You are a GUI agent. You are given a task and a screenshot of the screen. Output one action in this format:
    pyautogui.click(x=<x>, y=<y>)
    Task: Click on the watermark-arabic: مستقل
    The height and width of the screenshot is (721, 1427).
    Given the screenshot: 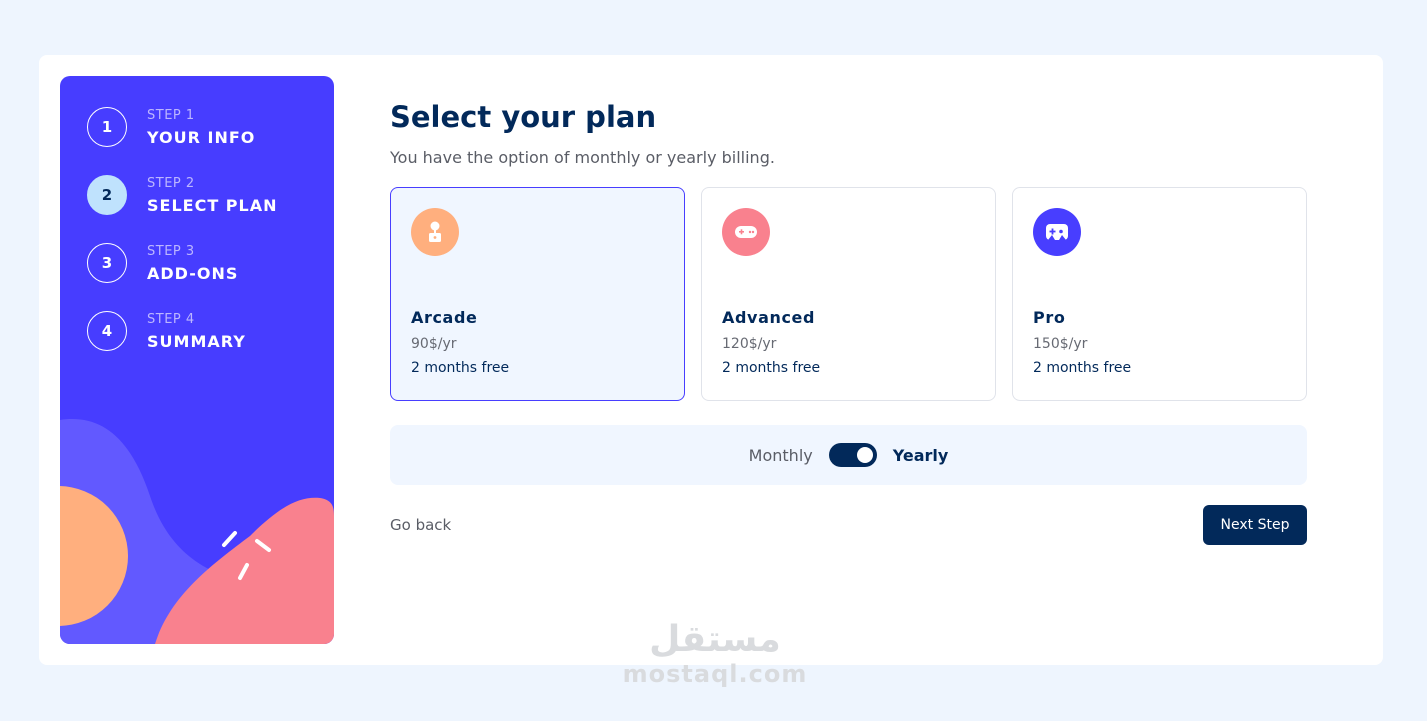 What is the action you would take?
    pyautogui.click(x=715, y=639)
    